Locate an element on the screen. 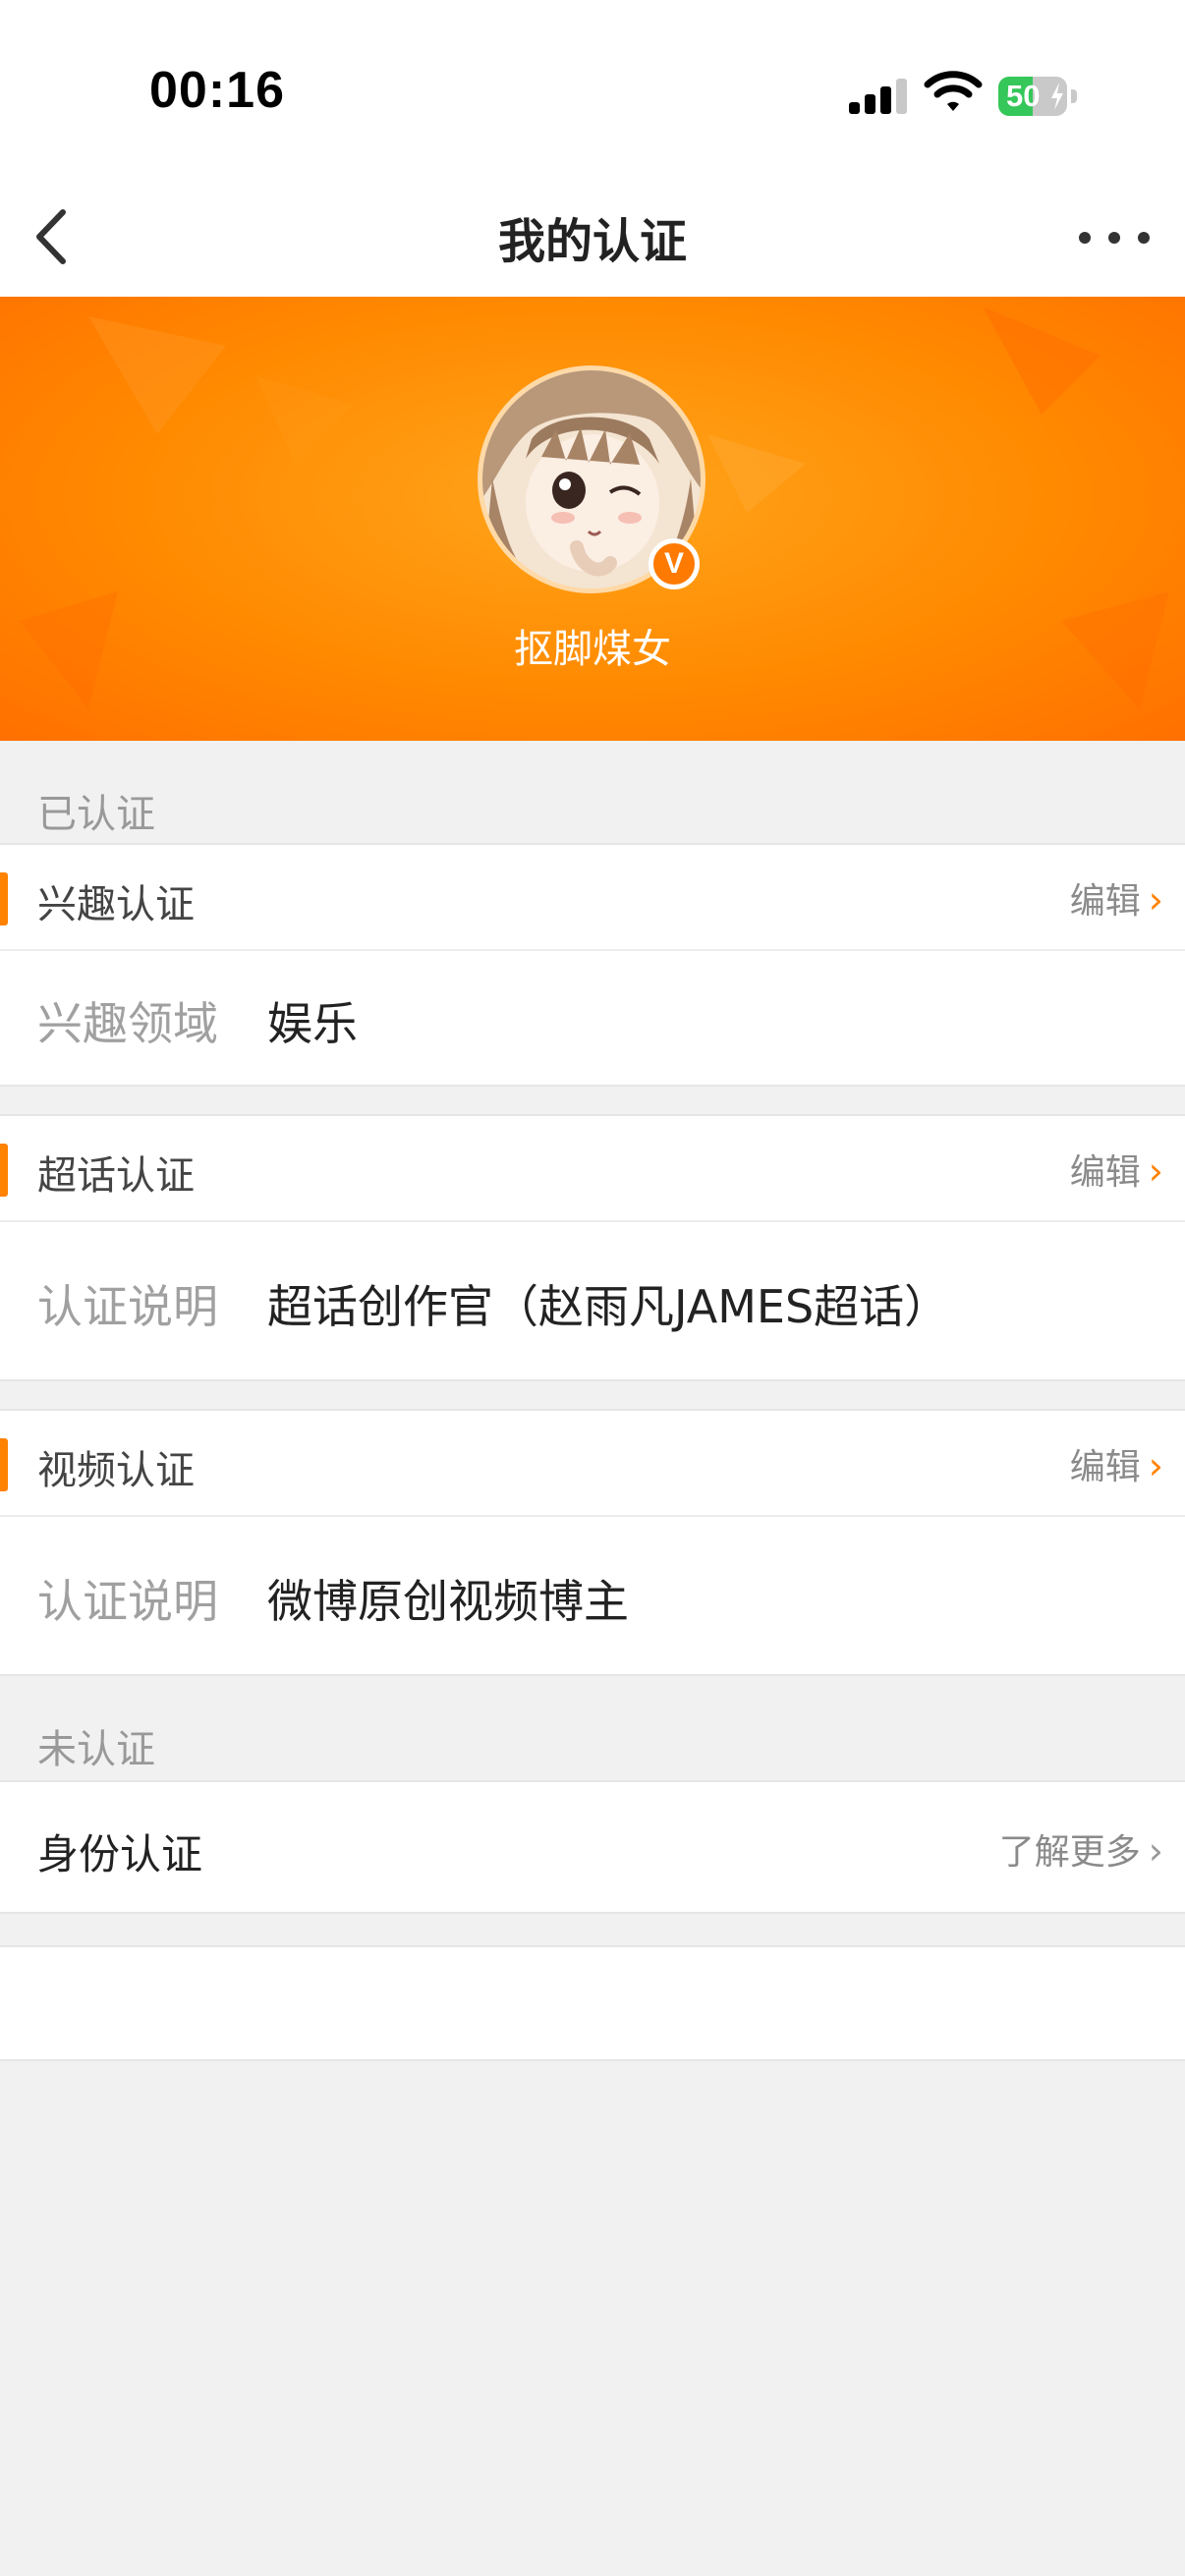 This screenshot has width=1185, height=2576. supertopic-field-value: 超话创作官（赵雨凡JAMES超话） is located at coordinates (608, 1306).